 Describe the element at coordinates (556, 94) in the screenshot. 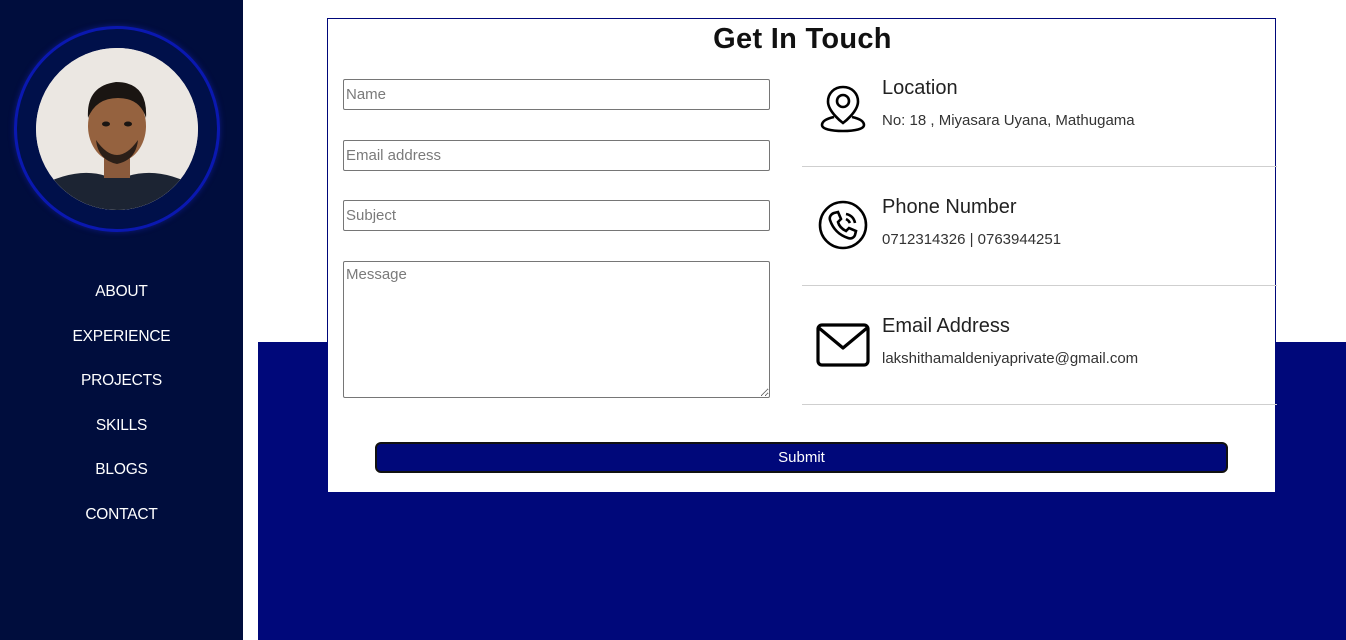

I see `name-input` at that location.